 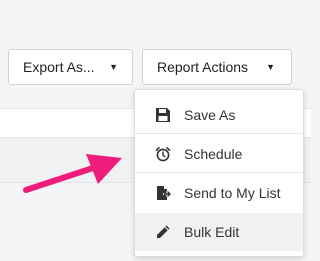 I want to click on pencil-icon, so click(x=163, y=231).